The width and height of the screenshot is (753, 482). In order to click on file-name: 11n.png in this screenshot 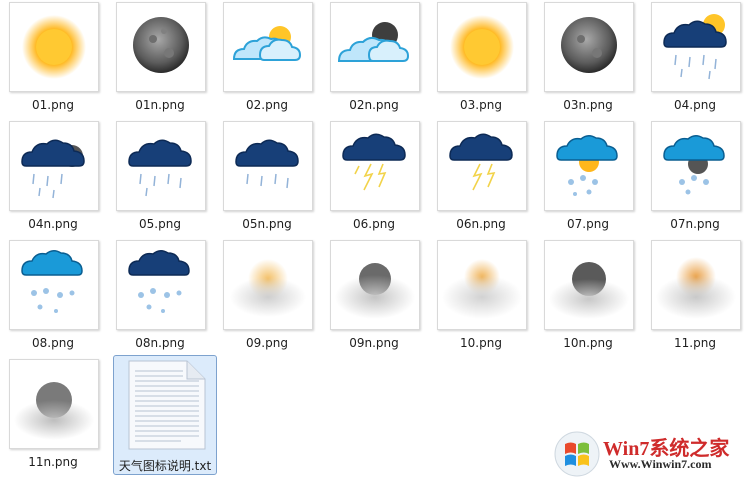, I will do `click(53, 462)`.